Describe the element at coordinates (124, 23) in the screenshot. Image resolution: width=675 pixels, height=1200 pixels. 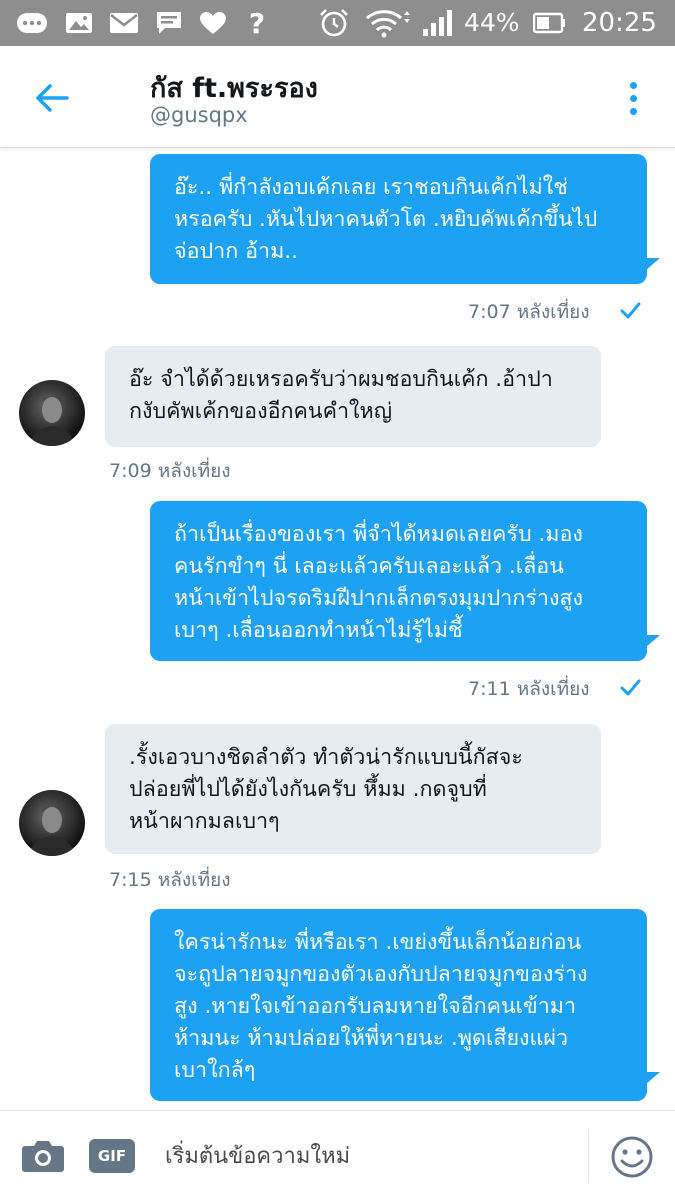
I see `mail-icon` at that location.